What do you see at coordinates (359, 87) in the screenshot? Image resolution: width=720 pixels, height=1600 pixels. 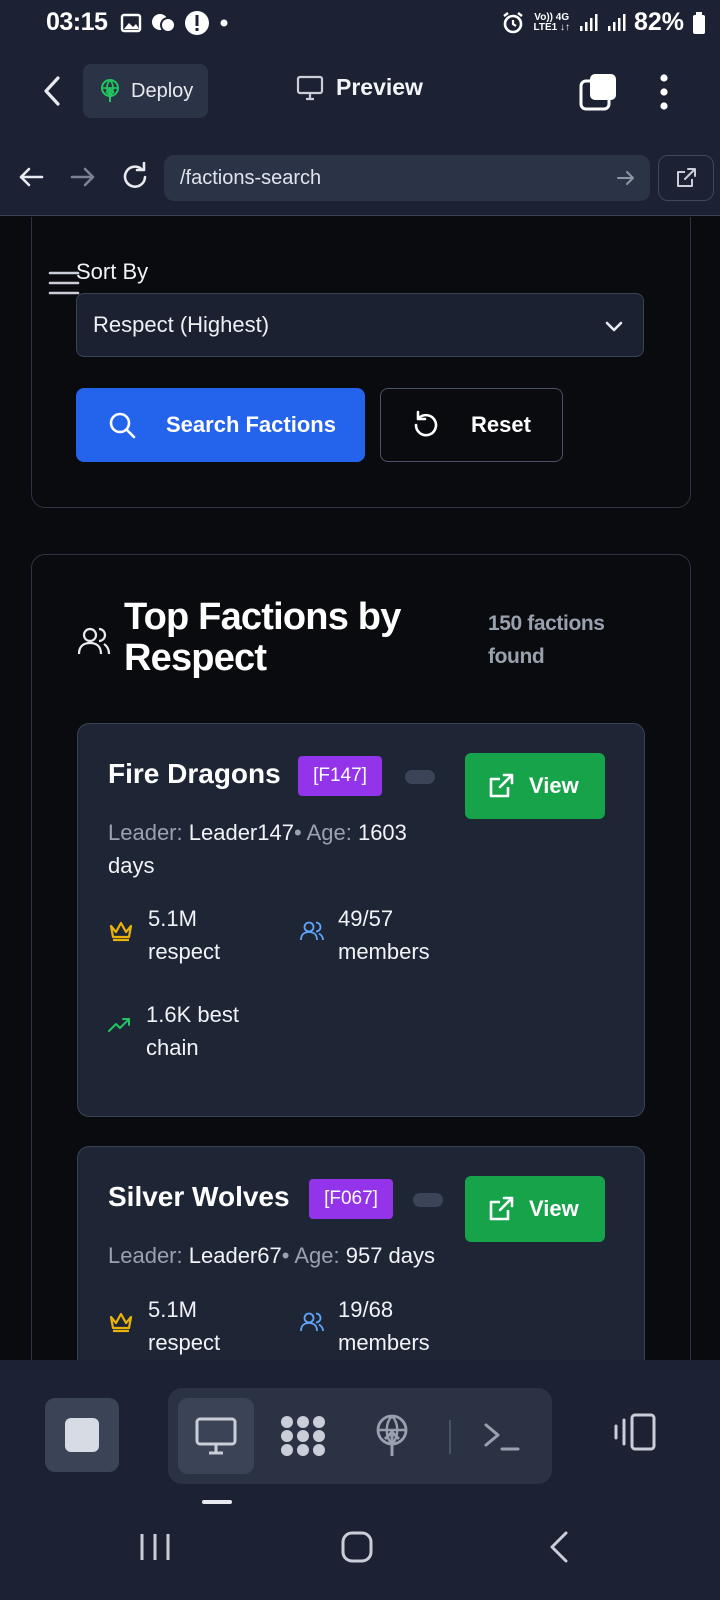 I see `preview-title: Preview` at bounding box center [359, 87].